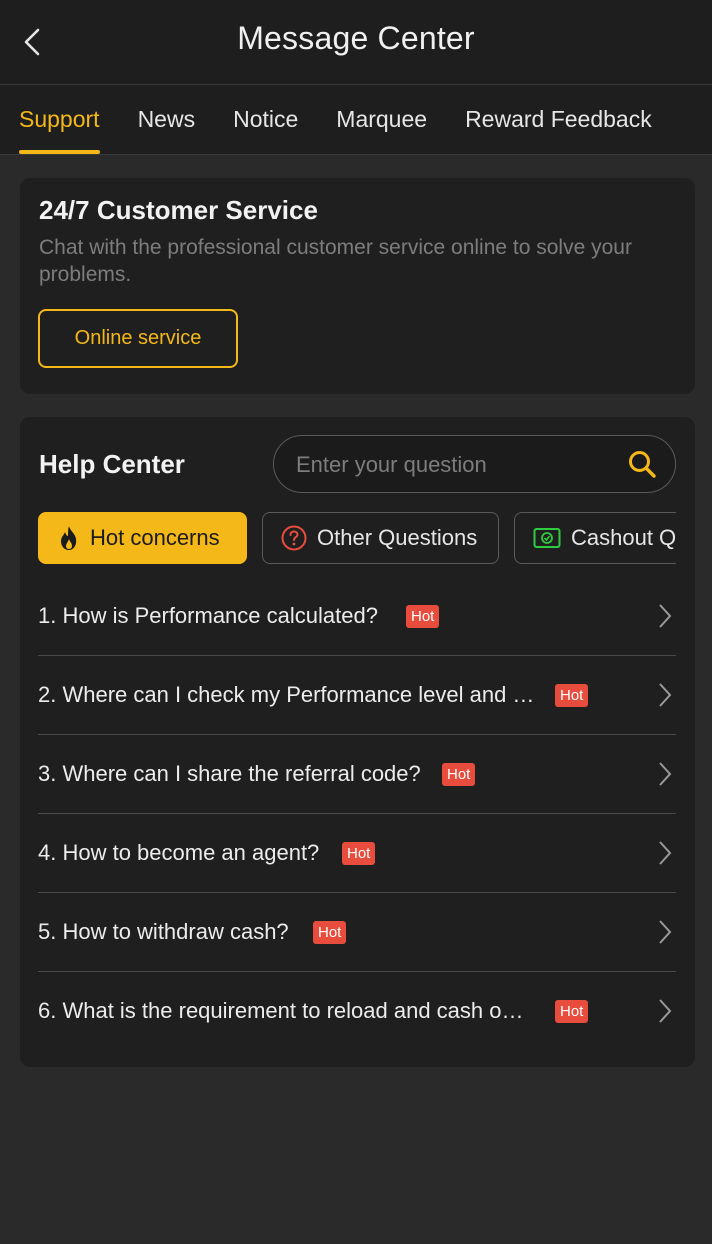 This screenshot has width=712, height=1244. I want to click on question-row: 5. How to withdraw cash? Hot, so click(357, 932).